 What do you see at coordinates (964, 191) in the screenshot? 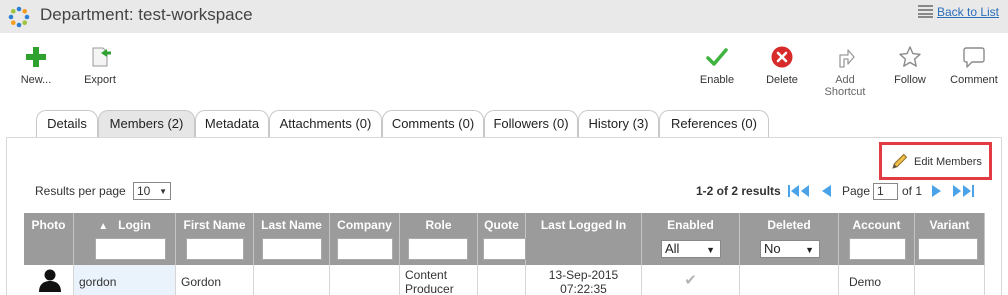
I see `last-page-icon` at bounding box center [964, 191].